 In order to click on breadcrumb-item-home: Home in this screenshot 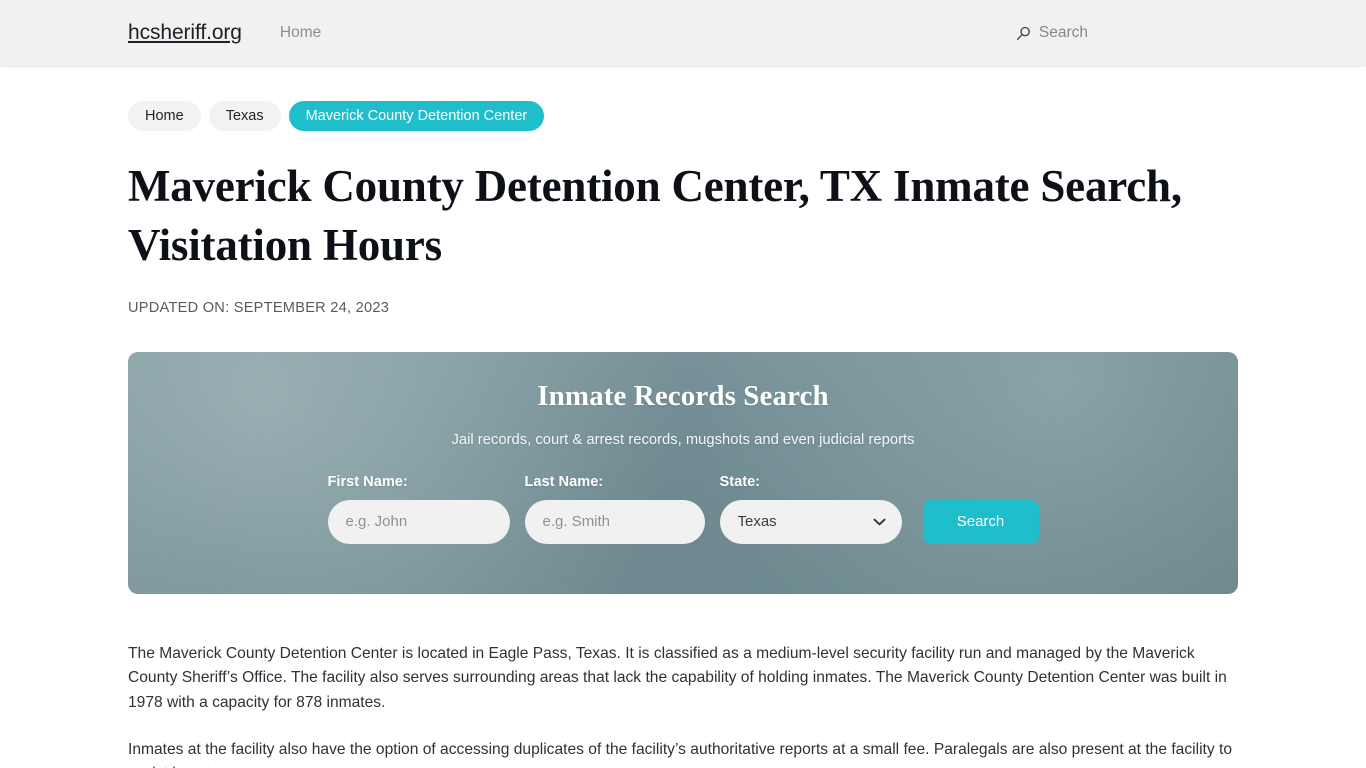, I will do `click(164, 116)`.